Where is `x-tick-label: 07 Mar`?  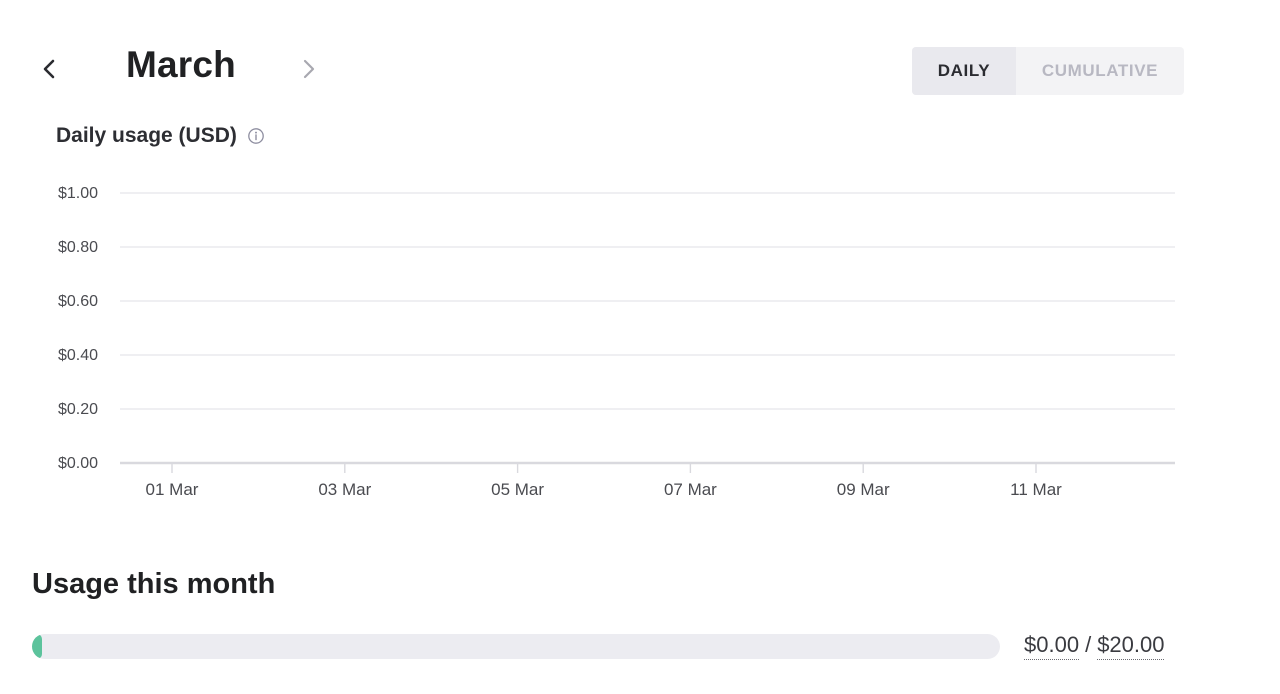
x-tick-label: 07 Mar is located at coordinates (690, 489).